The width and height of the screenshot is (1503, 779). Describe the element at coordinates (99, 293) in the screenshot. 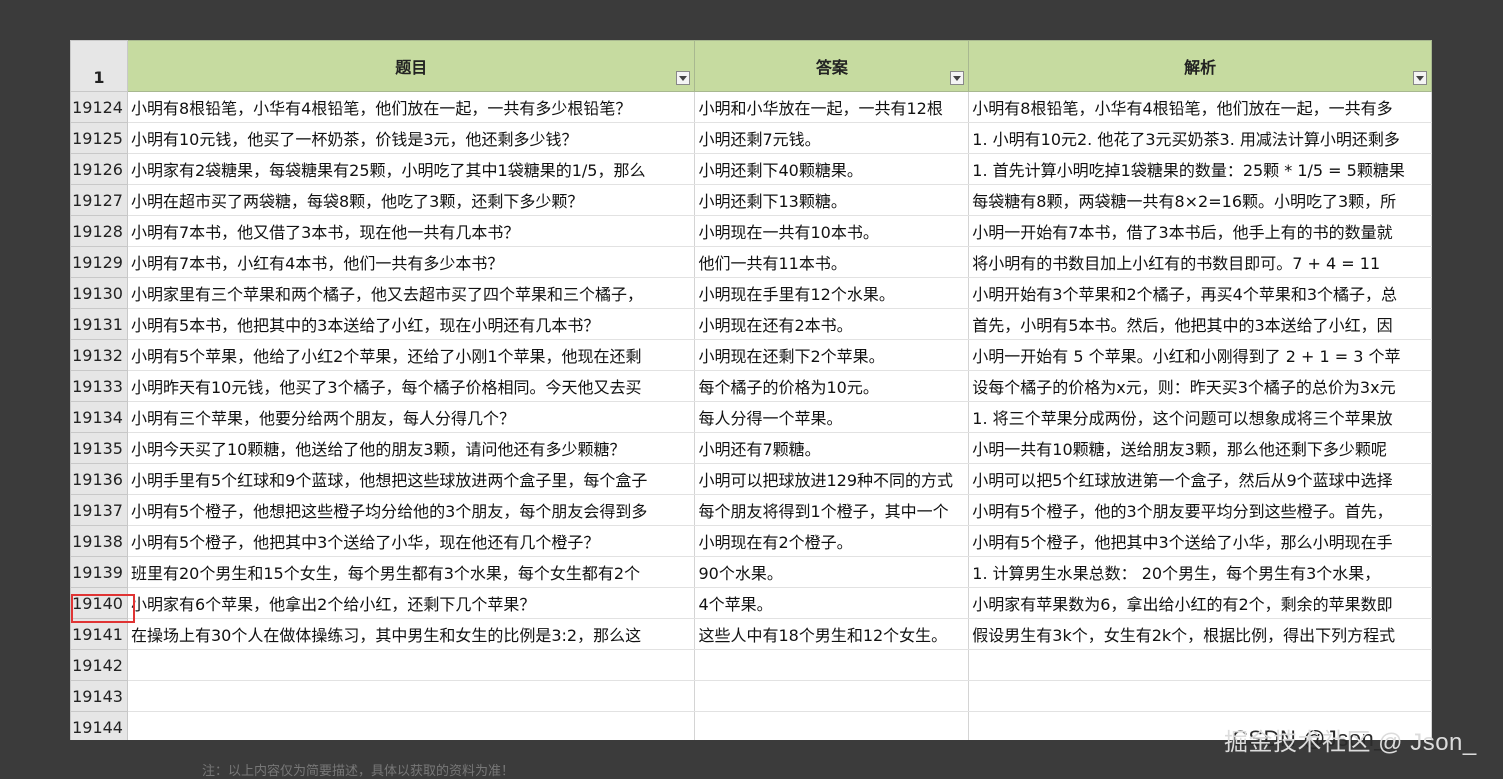

I see `row-number: 19130` at that location.